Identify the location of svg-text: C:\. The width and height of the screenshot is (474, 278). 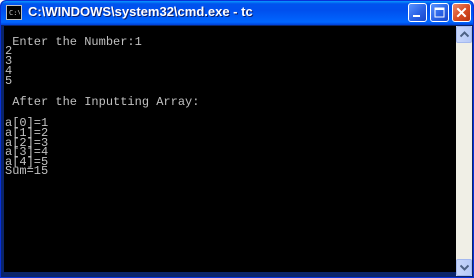
(14, 13).